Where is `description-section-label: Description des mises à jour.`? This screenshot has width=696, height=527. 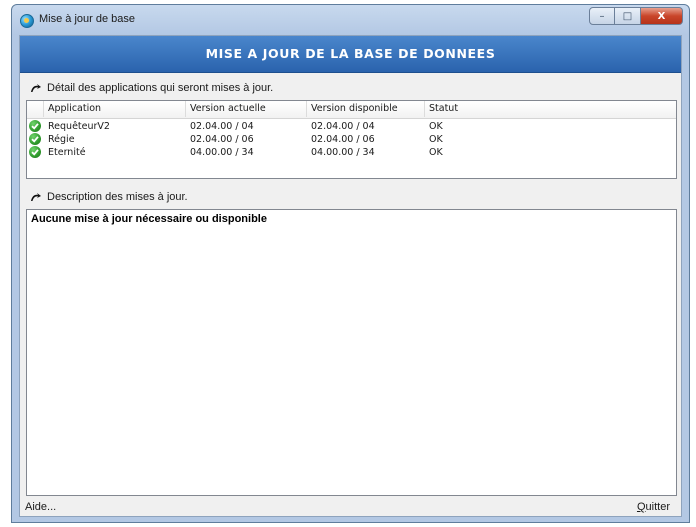 description-section-label: Description des mises à jour. is located at coordinates (109, 197).